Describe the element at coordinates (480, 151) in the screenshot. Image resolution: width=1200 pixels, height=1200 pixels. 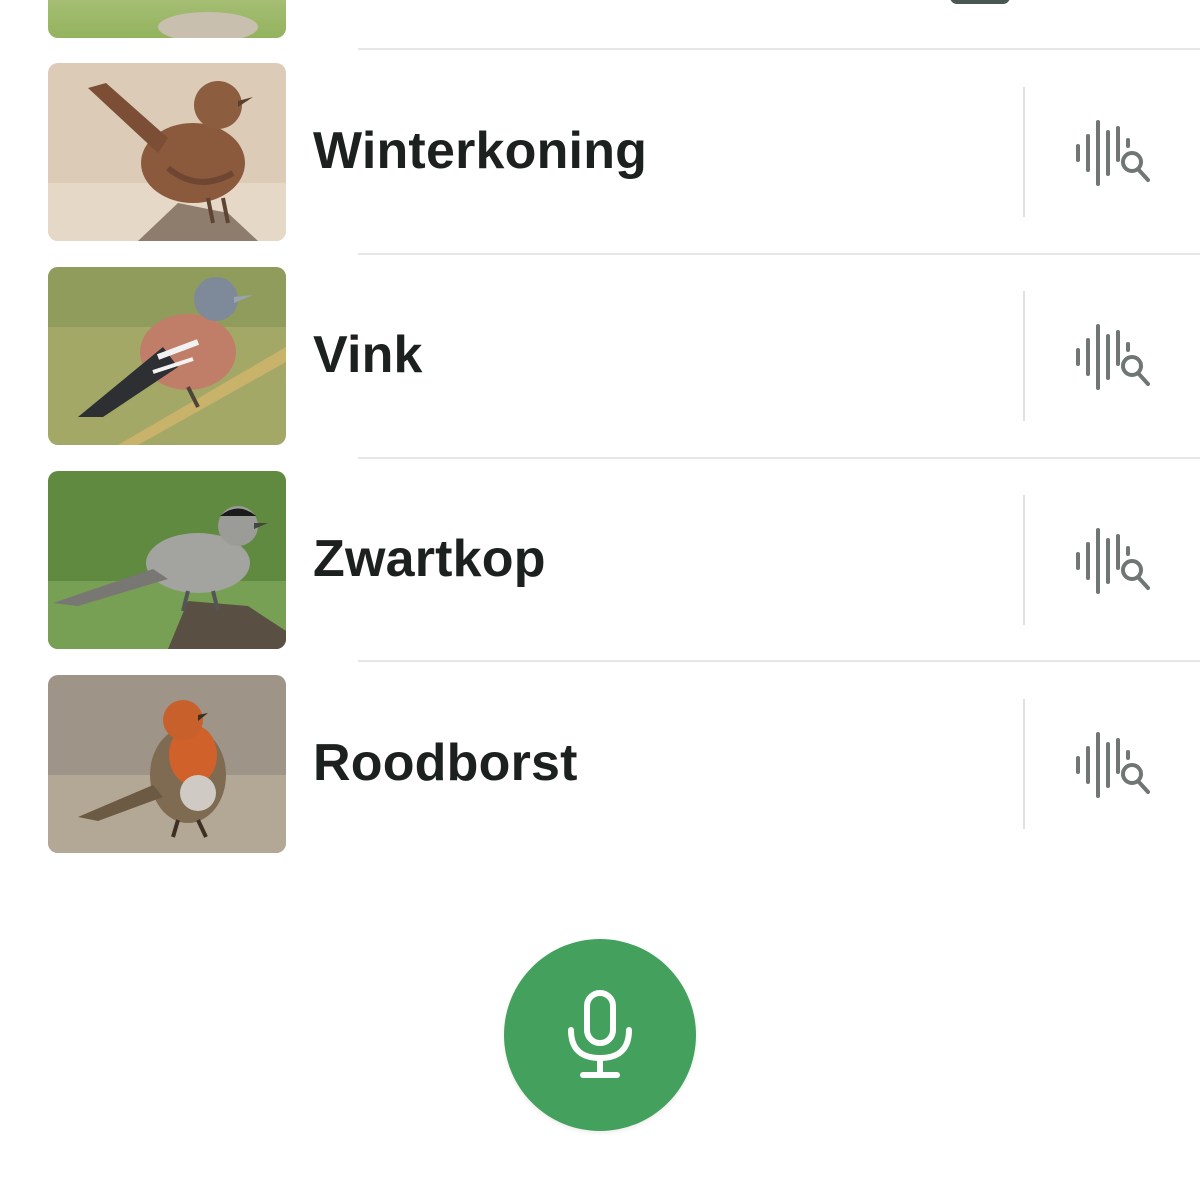
I see `bird-name: Winterkoning` at that location.